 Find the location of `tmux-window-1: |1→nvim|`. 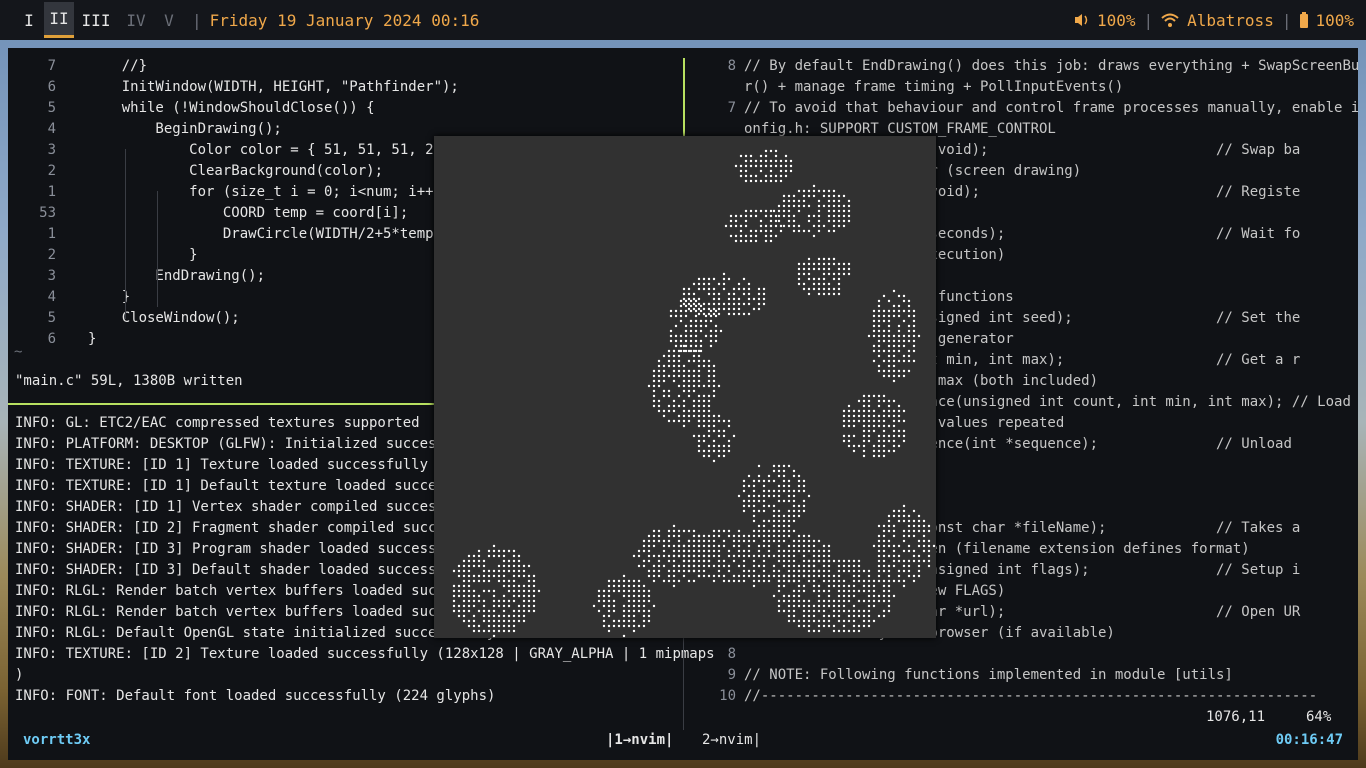

tmux-window-1: |1→nvim| is located at coordinates (639, 740).